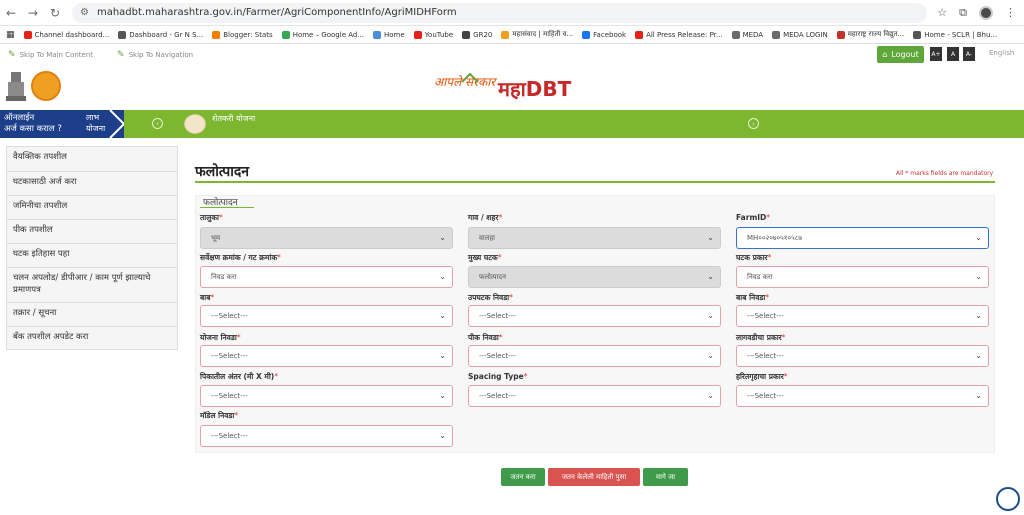  Describe the element at coordinates (747, 34) in the screenshot. I see `bookmark-item: MEDA` at that location.